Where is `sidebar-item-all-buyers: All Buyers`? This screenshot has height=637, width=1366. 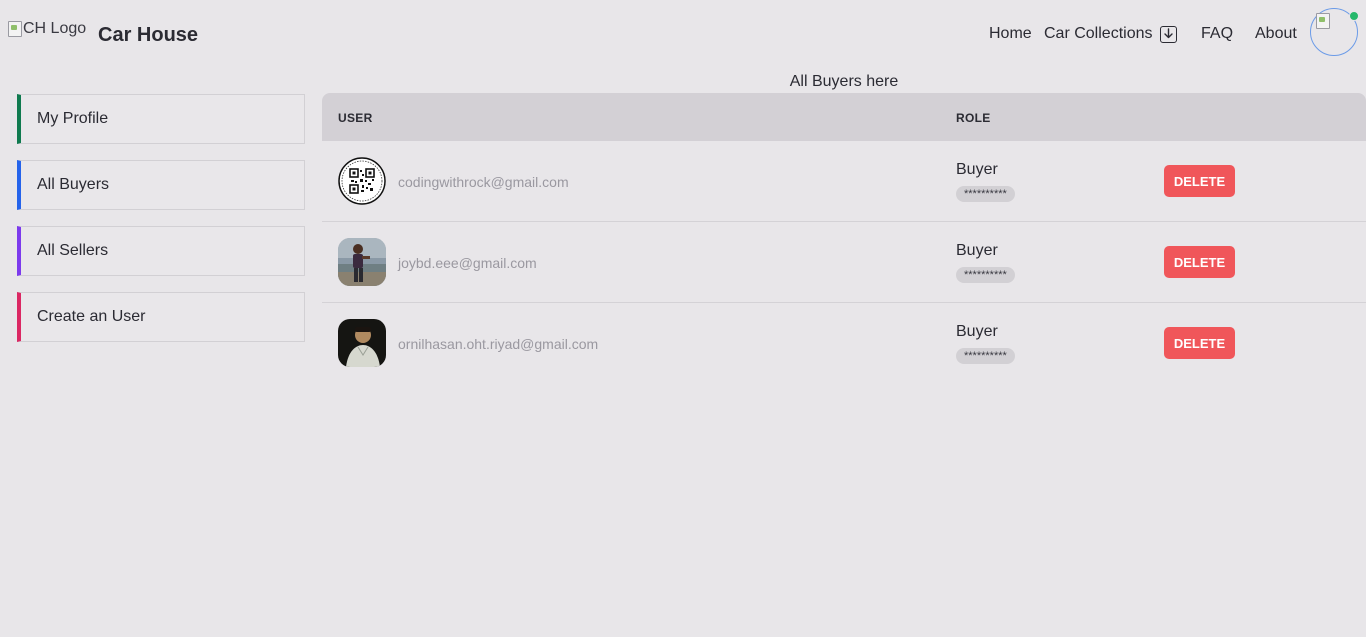 sidebar-item-all-buyers: All Buyers is located at coordinates (161, 185).